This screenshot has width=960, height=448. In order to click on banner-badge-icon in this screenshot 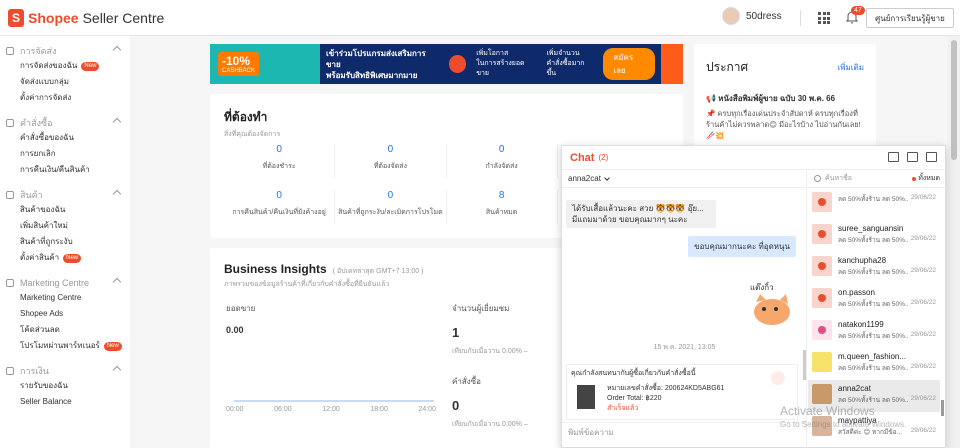, I will do `click(457, 64)`.